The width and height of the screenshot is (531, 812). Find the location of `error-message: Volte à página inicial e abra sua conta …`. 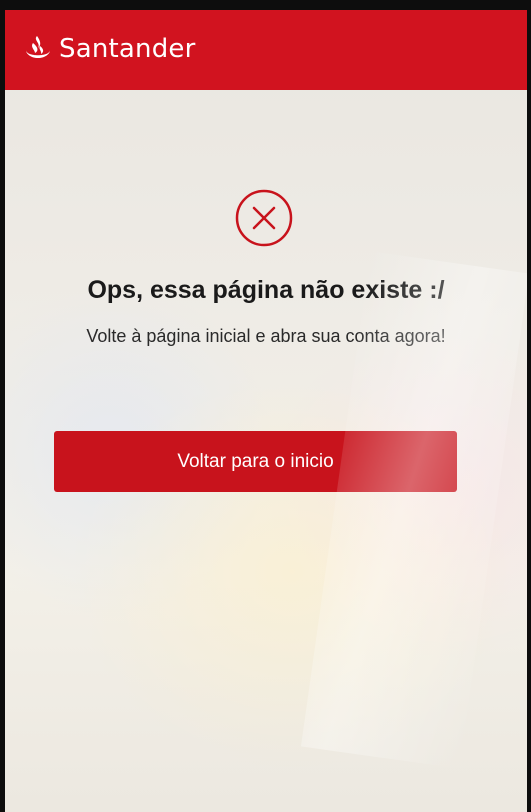

error-message: Volte à página inicial e abra sua conta … is located at coordinates (266, 336).